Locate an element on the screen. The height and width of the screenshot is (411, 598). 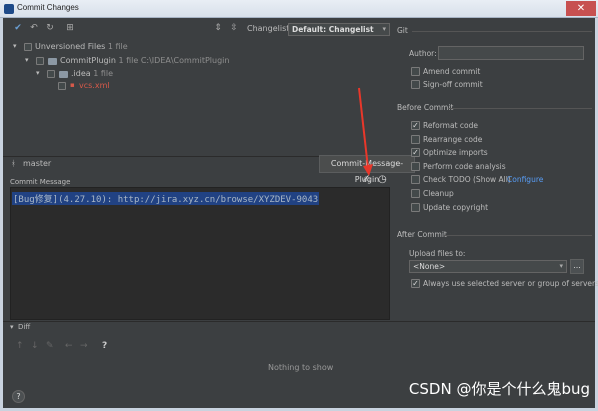
branch-icon: ᚼ is located at coordinates (13, 163).